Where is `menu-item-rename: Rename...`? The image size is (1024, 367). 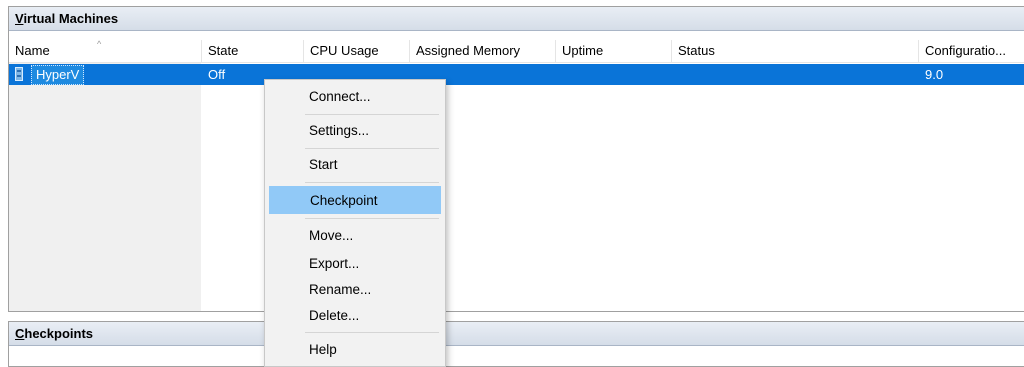 menu-item-rename: Rename... is located at coordinates (355, 290).